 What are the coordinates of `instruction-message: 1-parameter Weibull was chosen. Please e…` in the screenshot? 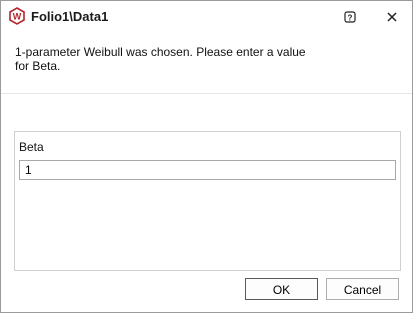 It's located at (160, 59).